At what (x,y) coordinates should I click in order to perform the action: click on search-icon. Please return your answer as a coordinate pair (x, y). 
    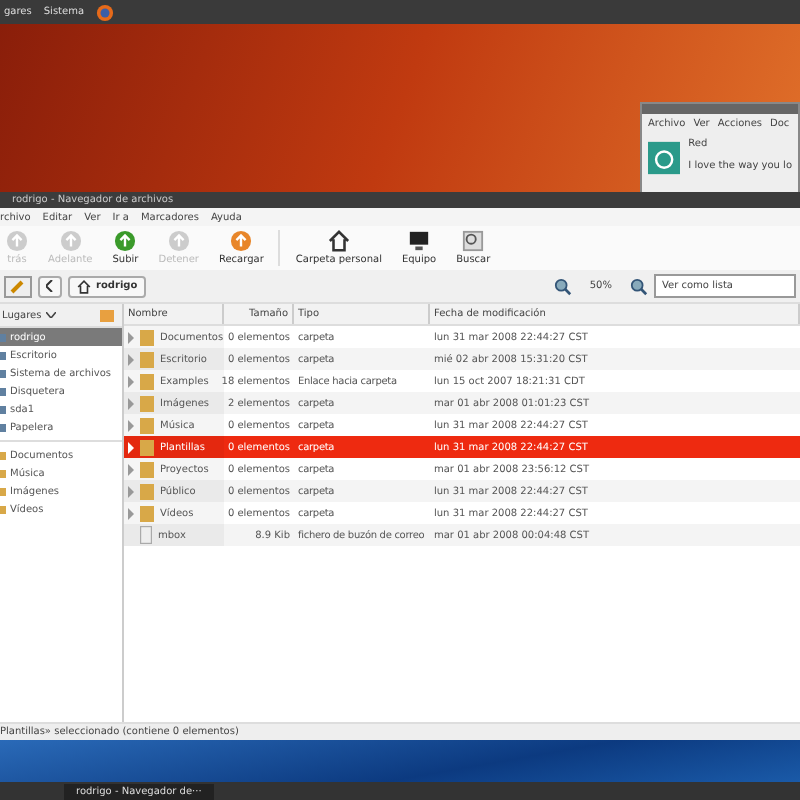
    Looking at the image, I should click on (473, 241).